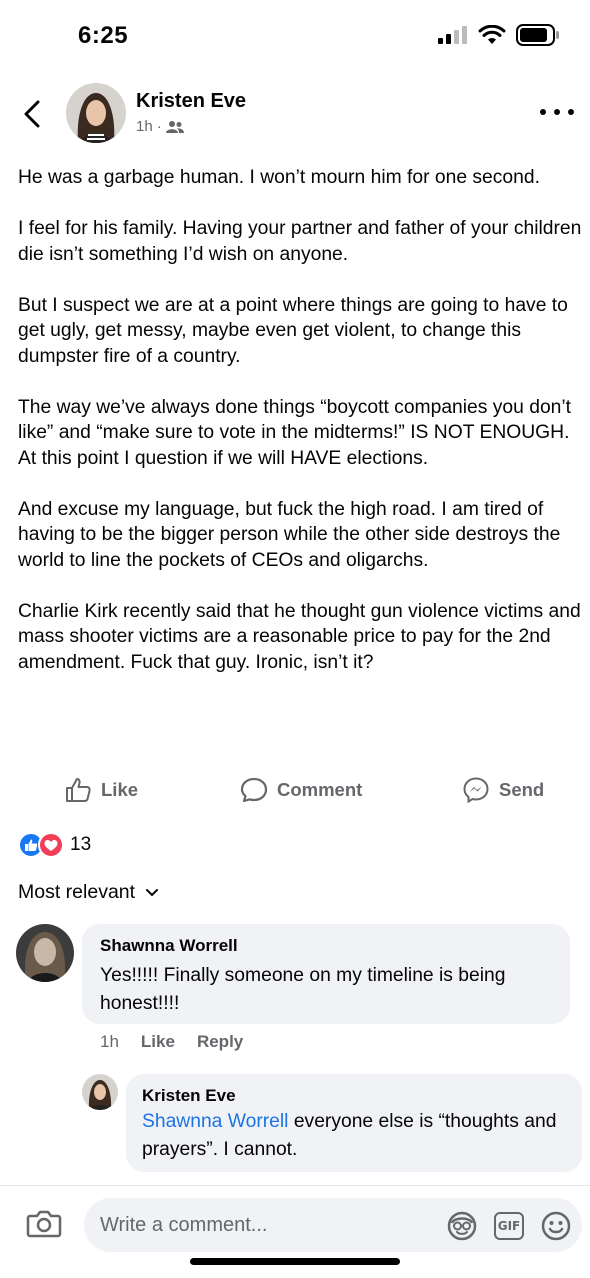 The image size is (590, 1278). I want to click on comment-button: Comment, so click(301, 790).